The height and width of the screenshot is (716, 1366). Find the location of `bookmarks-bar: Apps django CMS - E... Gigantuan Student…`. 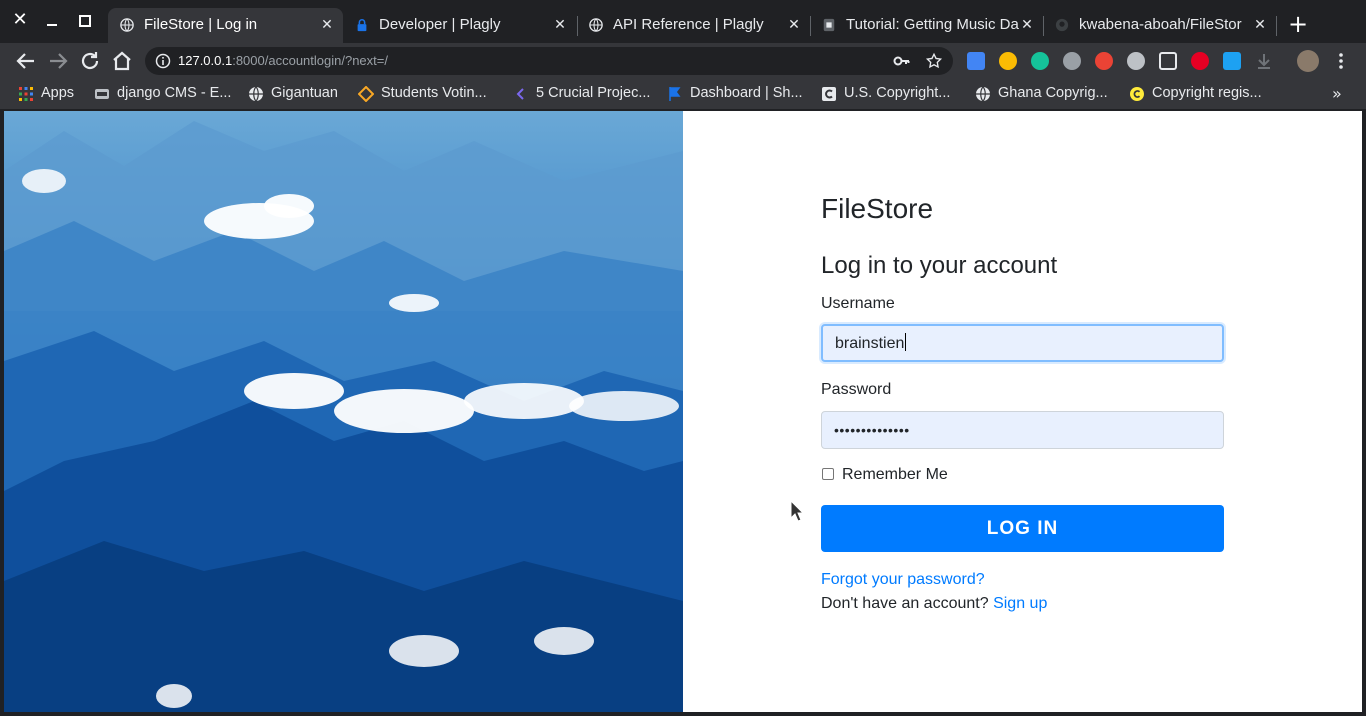

bookmarks-bar: Apps django CMS - E... Gigantuan Student… is located at coordinates (683, 94).